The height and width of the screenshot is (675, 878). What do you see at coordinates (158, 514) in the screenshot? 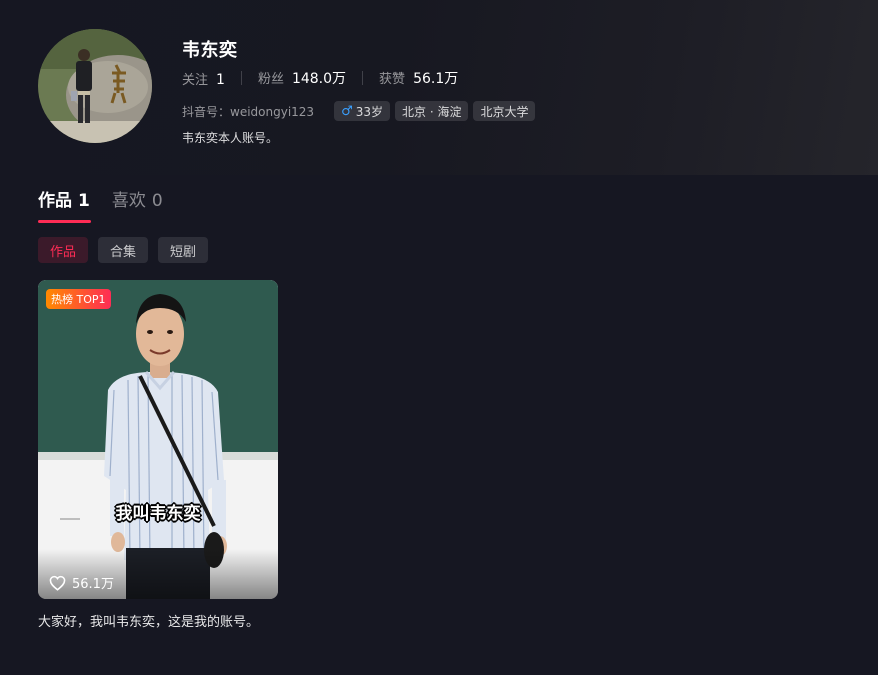
I see `video-subtitle: 我叫韦东奕` at bounding box center [158, 514].